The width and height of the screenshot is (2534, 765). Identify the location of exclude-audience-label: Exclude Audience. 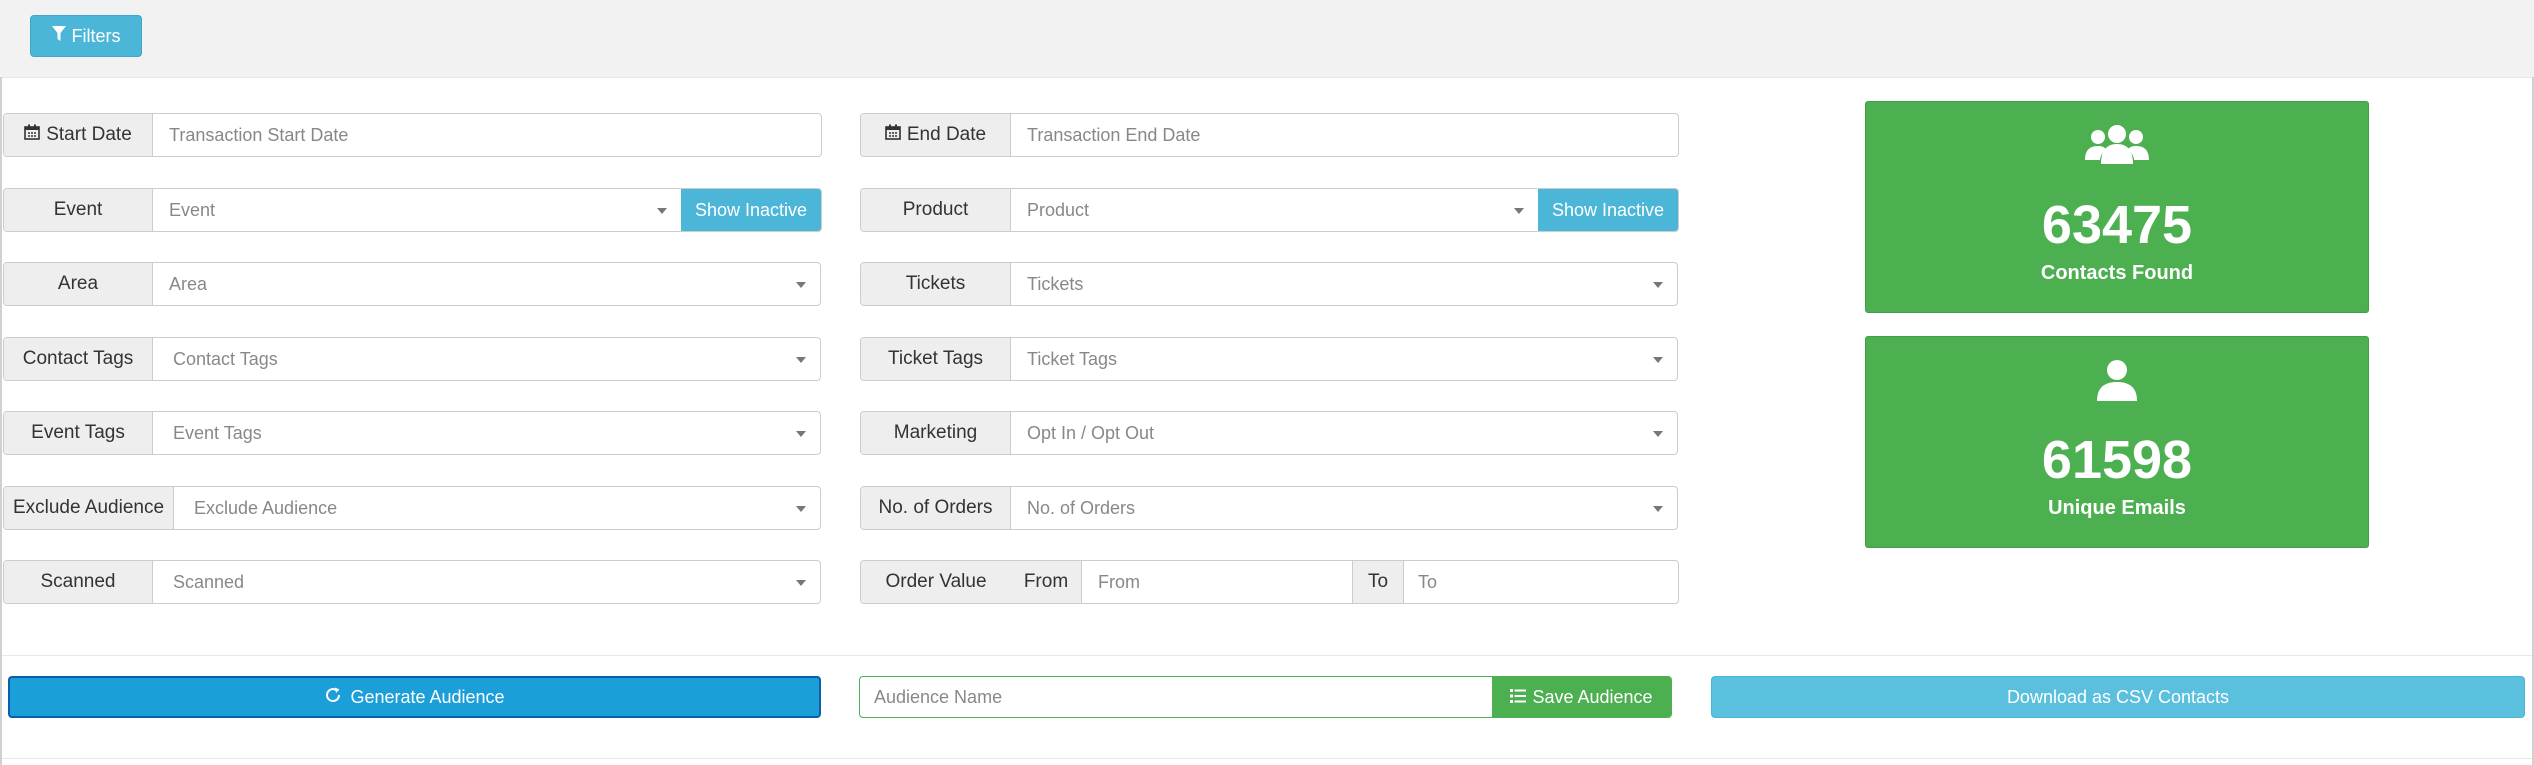
(89, 508).